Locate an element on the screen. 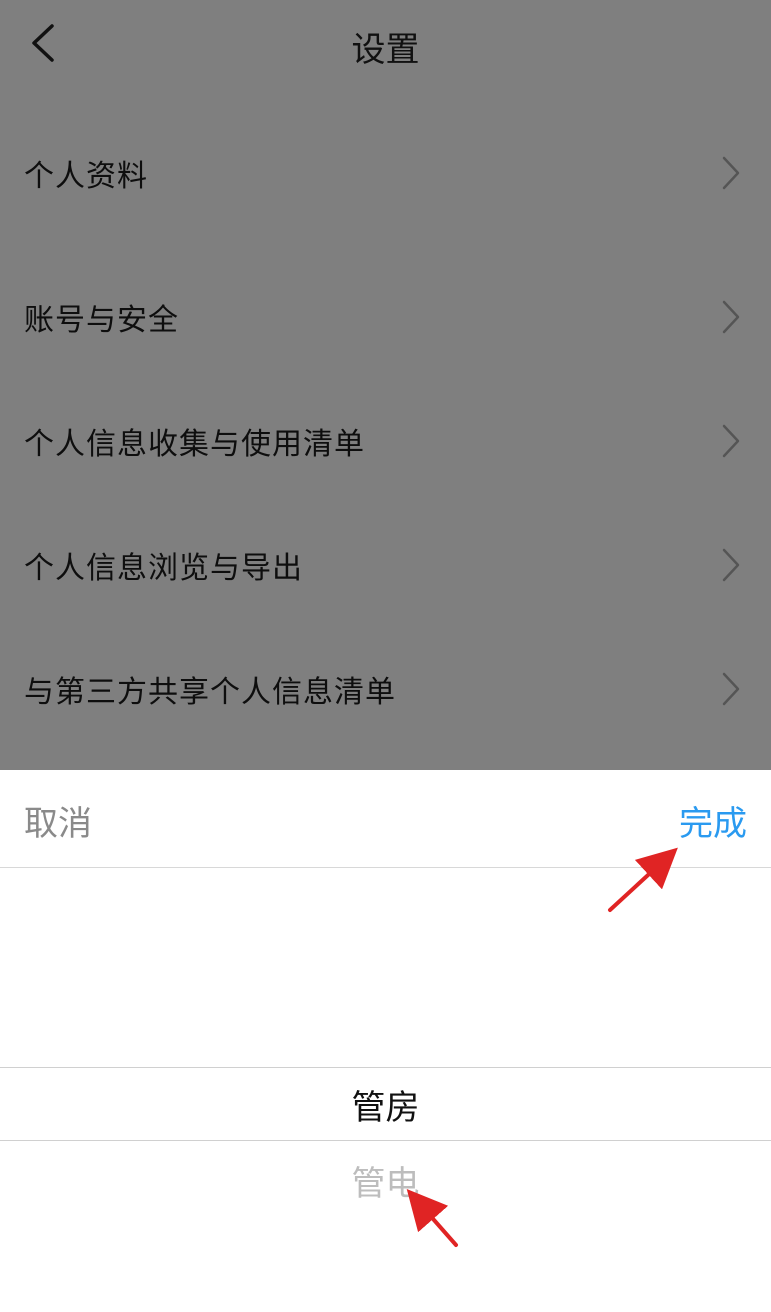 This screenshot has height=1312, width=771. cancel-button: 取消 is located at coordinates (58, 820).